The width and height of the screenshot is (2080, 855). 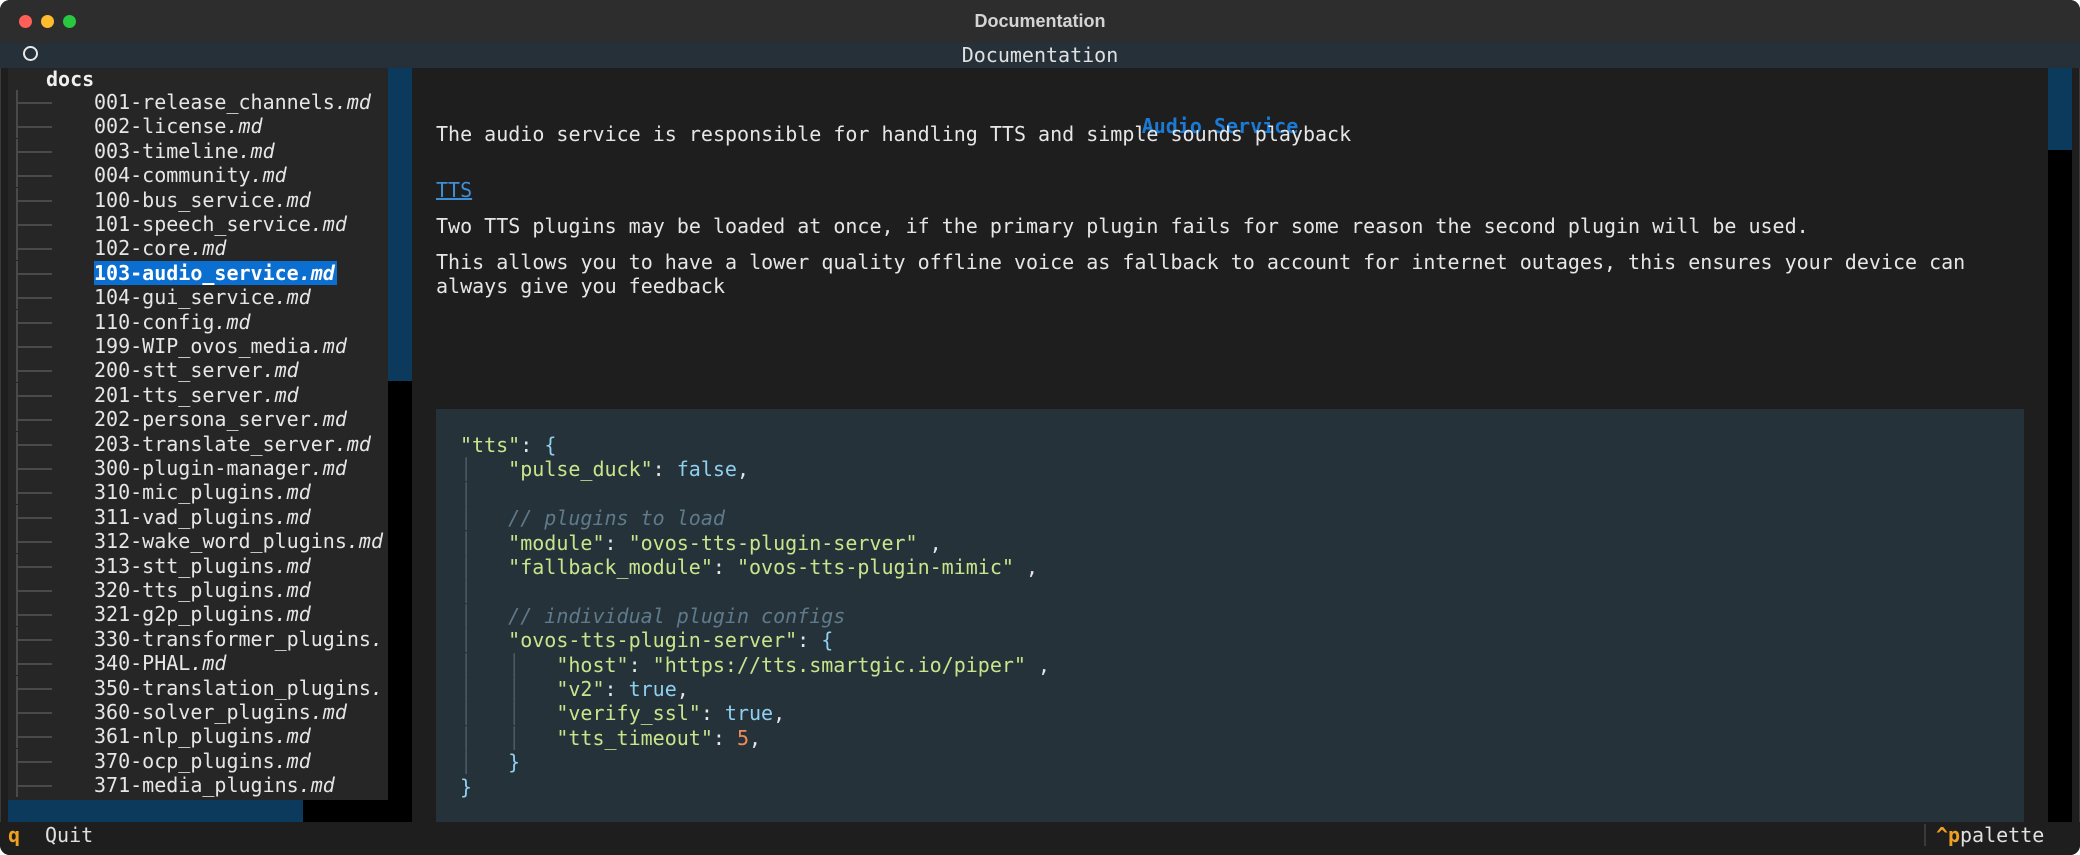 What do you see at coordinates (1040, 55) in the screenshot?
I see `app-header: Documentation` at bounding box center [1040, 55].